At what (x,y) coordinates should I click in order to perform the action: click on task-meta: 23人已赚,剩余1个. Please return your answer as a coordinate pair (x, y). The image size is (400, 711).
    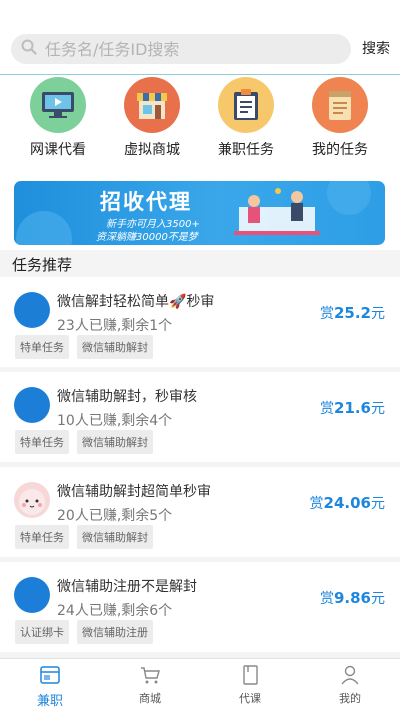
    Looking at the image, I should click on (115, 326).